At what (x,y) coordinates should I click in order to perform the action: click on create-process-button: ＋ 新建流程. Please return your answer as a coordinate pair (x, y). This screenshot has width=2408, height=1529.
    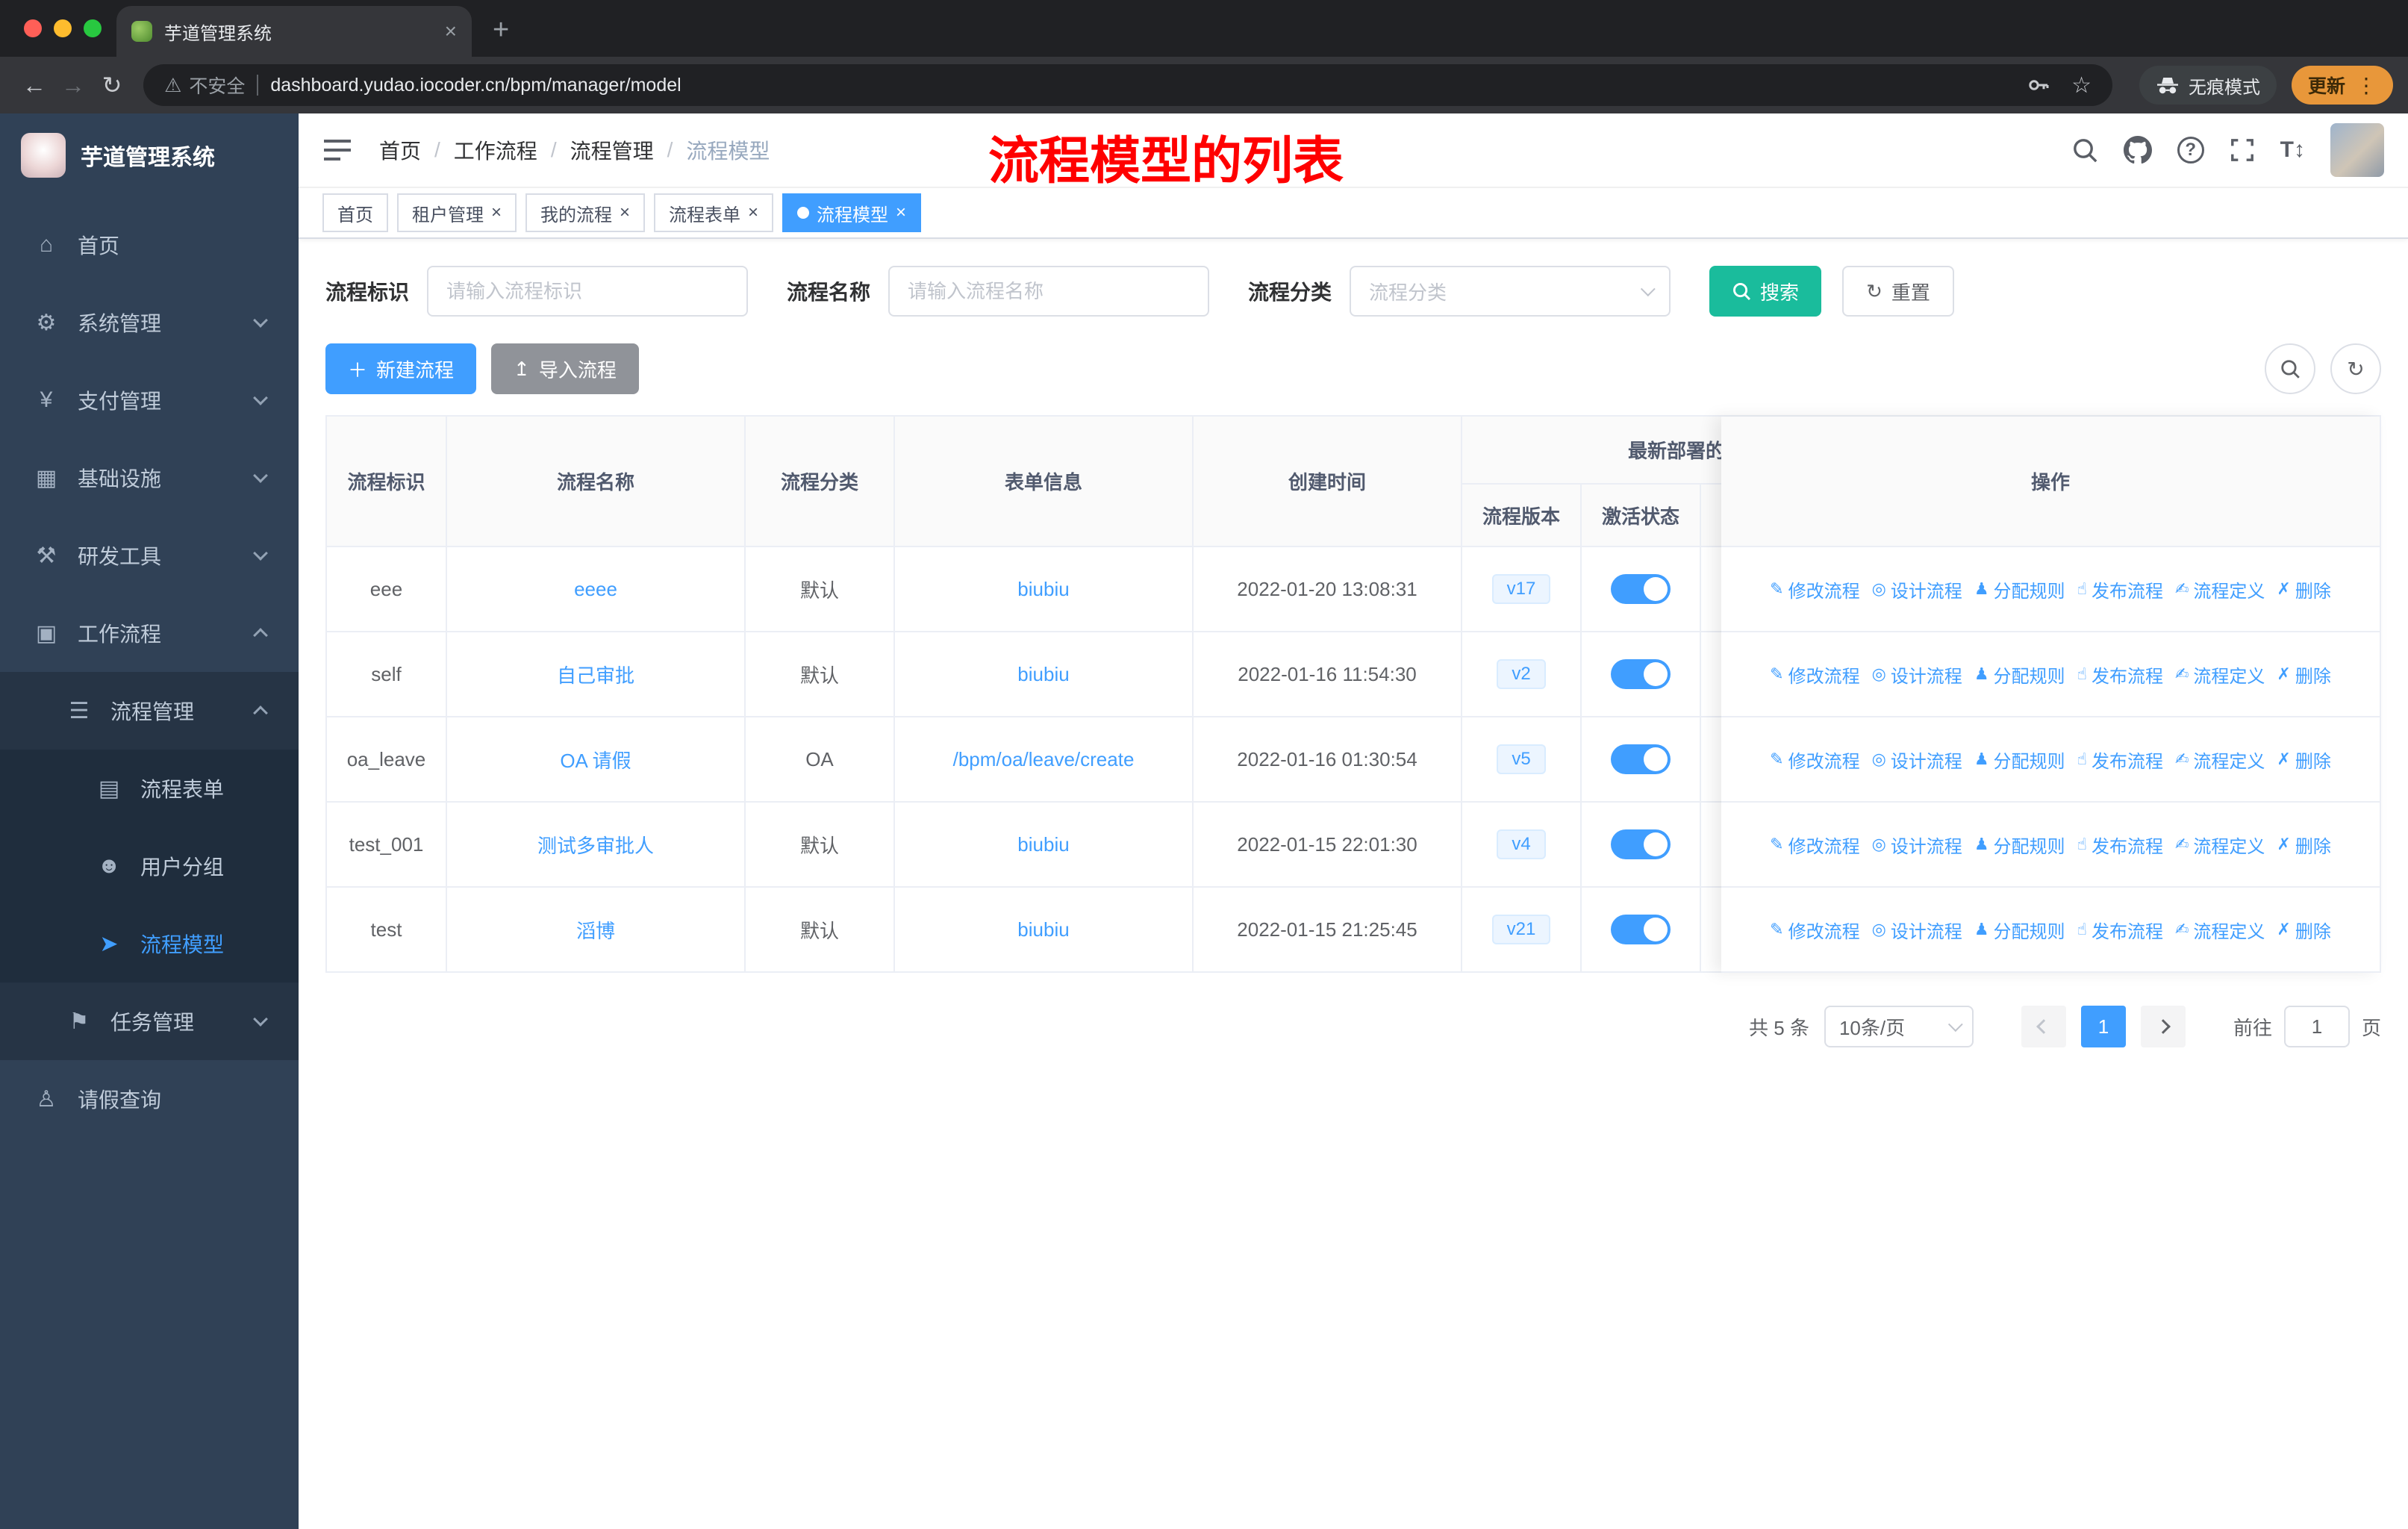
    Looking at the image, I should click on (401, 369).